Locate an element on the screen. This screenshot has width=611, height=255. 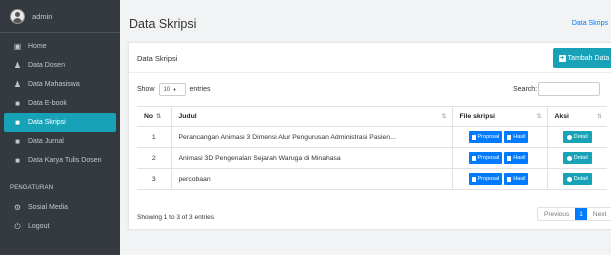
column-header-aksi: Aksi ⇅ is located at coordinates (576, 116).